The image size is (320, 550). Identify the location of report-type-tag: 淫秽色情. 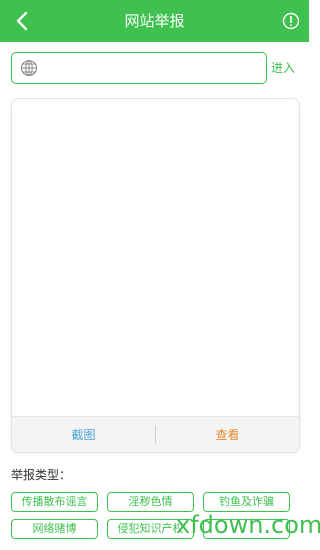
(150, 502).